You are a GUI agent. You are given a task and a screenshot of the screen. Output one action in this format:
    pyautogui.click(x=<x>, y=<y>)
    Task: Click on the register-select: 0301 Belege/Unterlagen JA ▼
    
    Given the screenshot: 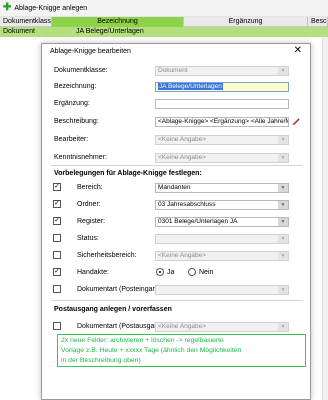 What is the action you would take?
    pyautogui.click(x=222, y=222)
    